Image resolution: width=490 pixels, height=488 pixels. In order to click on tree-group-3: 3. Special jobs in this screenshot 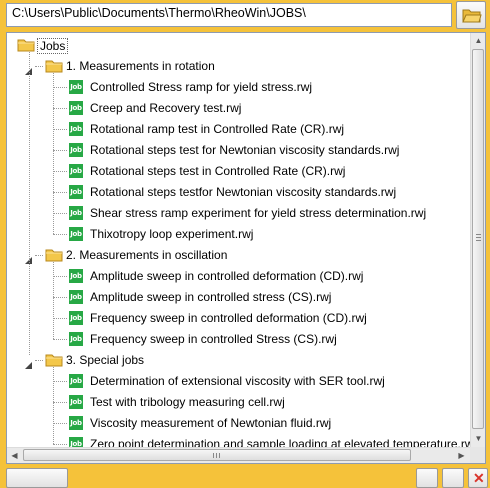, I will do `click(238, 360)`.